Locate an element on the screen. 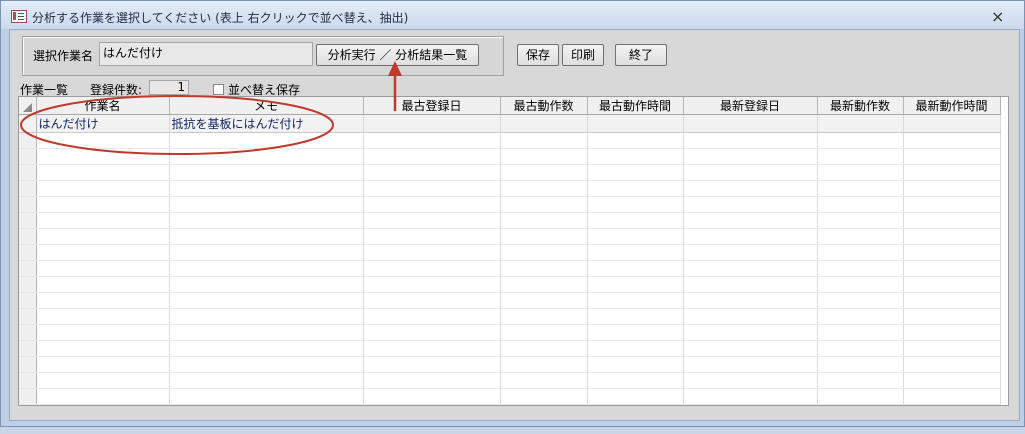 This screenshot has width=1025, height=434. column-header-memo: メモ is located at coordinates (266, 106).